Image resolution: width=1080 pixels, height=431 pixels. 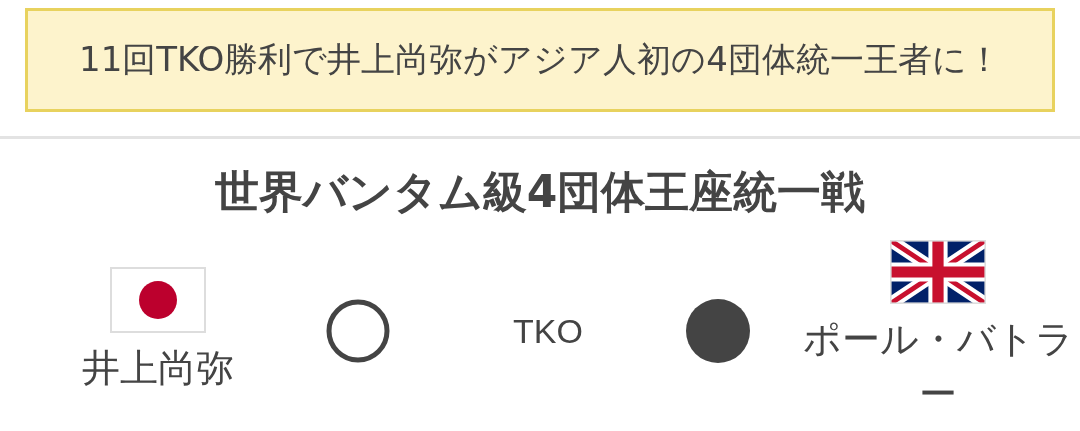 I want to click on result-method: TKO, so click(x=548, y=331).